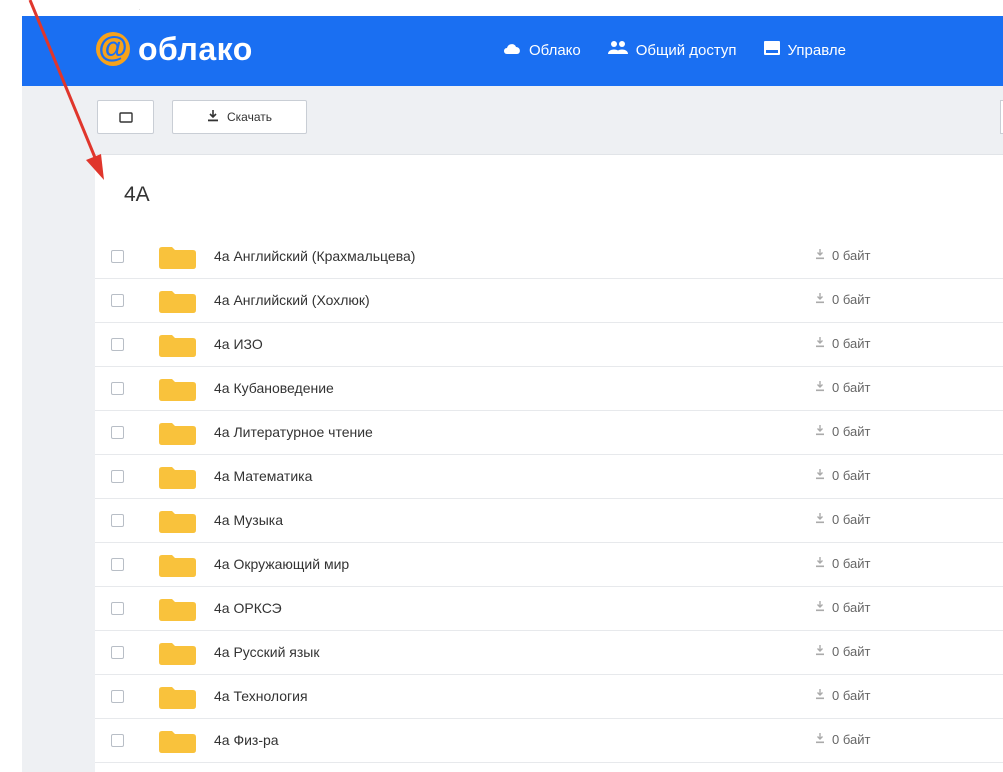 The height and width of the screenshot is (772, 1003). I want to click on nav-shared-label: Общий доступ, so click(686, 50).